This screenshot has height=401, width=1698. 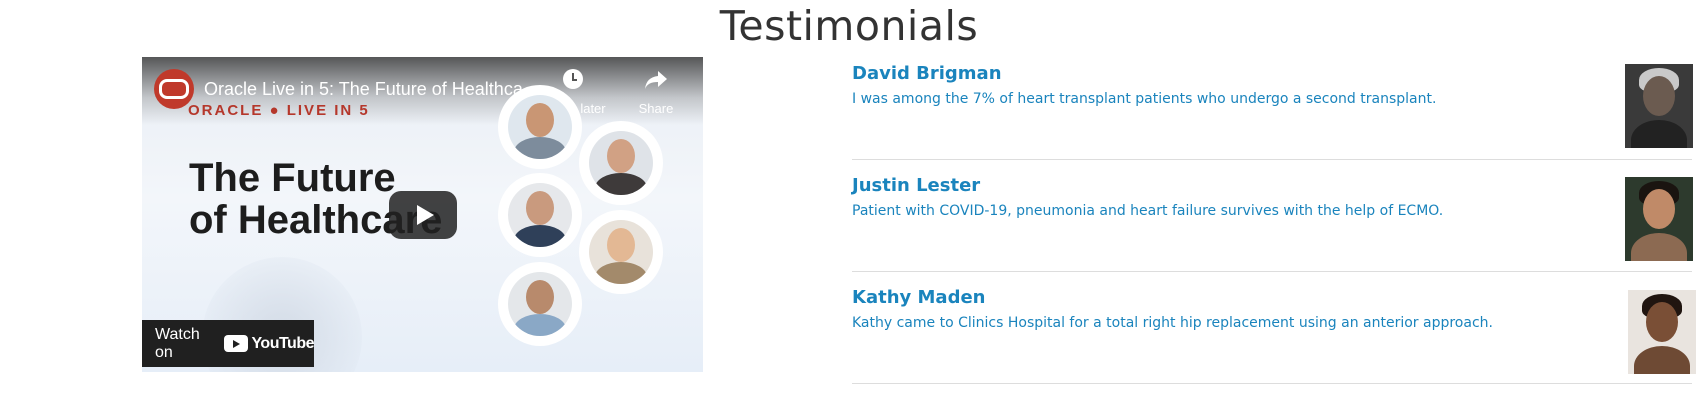 I want to click on youtube-logo-icon: YouTube, so click(x=269, y=344).